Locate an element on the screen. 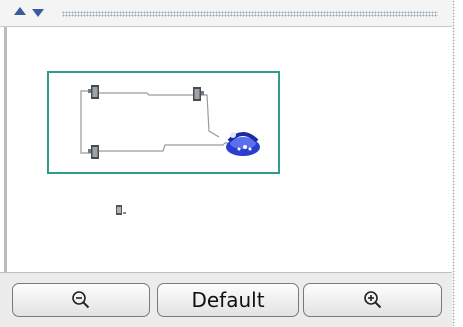  link-right is located at coordinates (210, 116).